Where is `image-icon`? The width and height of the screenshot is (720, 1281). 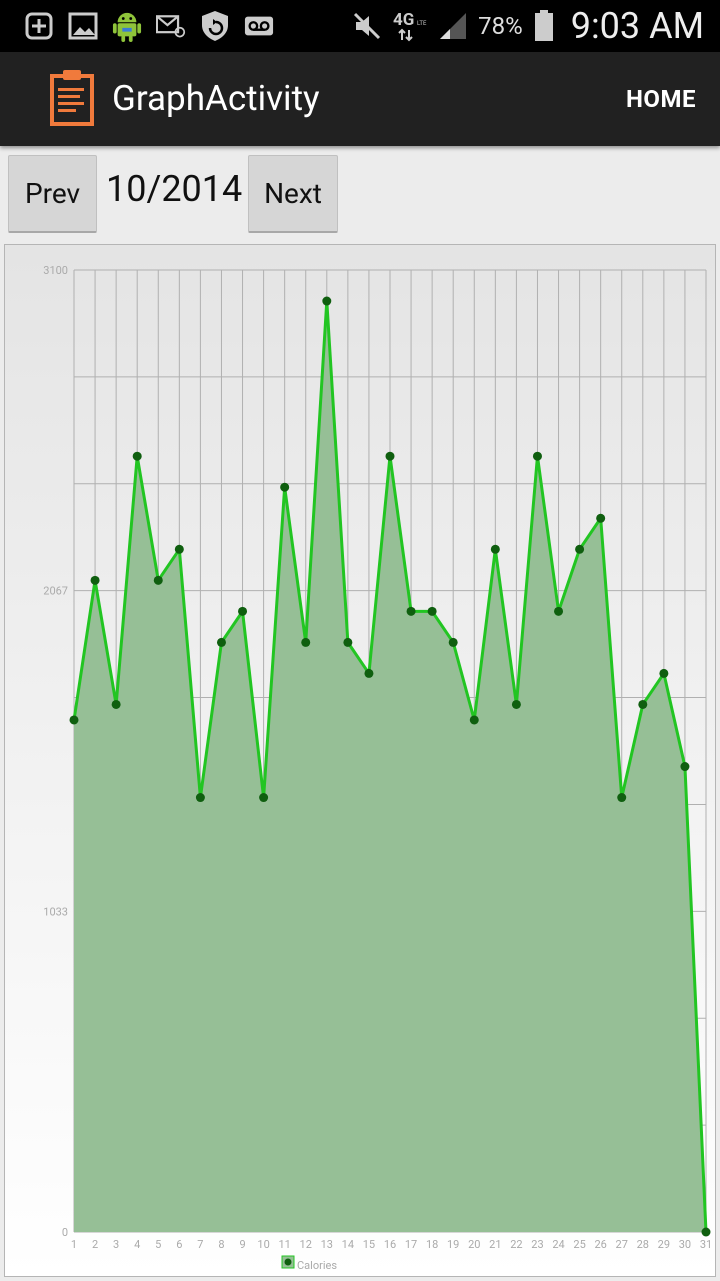 image-icon is located at coordinates (83, 26).